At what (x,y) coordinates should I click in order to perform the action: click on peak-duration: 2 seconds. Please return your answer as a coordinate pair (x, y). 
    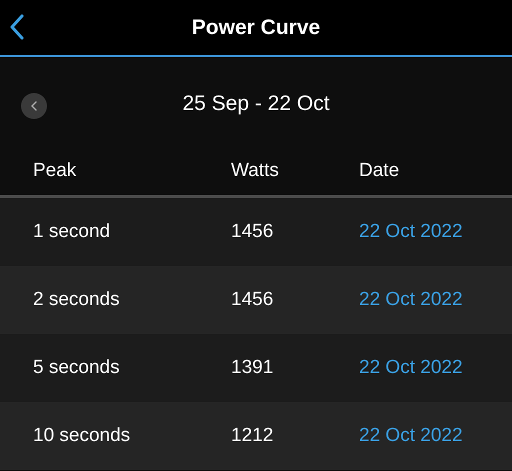
    Looking at the image, I should click on (77, 300).